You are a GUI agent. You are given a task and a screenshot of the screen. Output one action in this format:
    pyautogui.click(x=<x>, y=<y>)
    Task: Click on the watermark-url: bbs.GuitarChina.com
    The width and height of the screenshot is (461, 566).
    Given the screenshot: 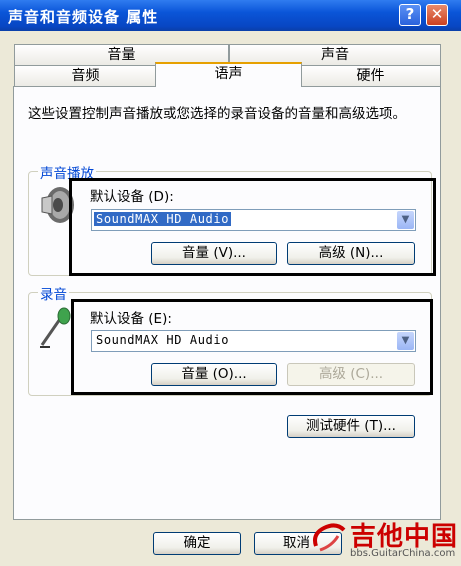 What is the action you would take?
    pyautogui.click(x=403, y=553)
    